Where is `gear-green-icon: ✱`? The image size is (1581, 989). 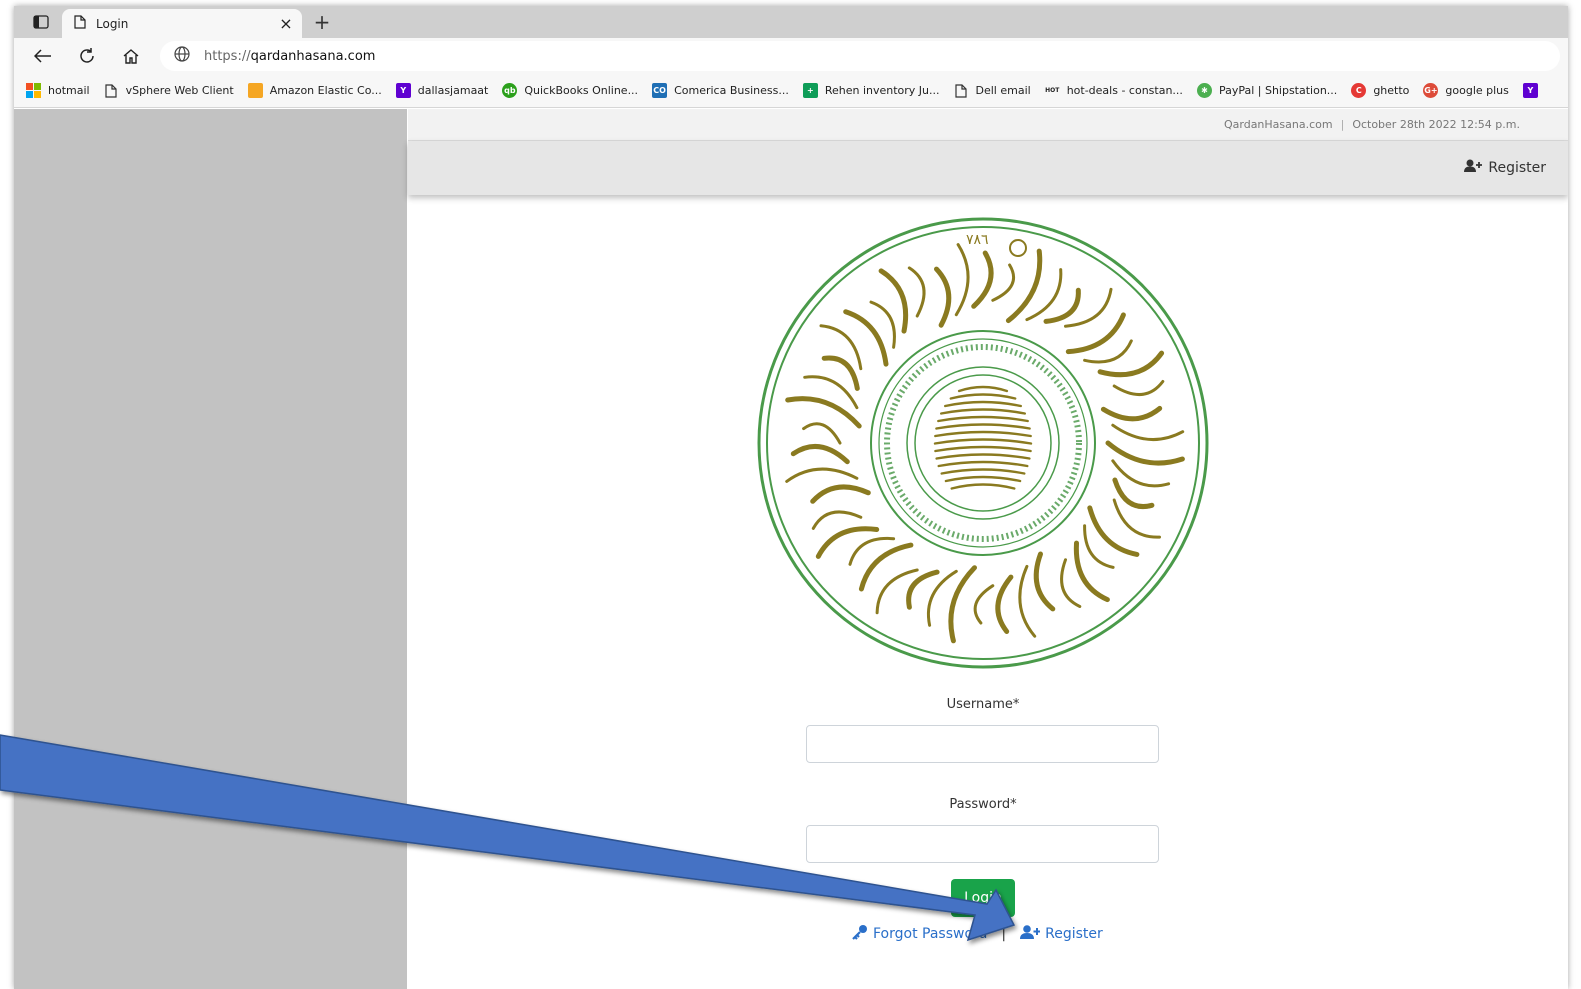 gear-green-icon: ✱ is located at coordinates (1204, 90).